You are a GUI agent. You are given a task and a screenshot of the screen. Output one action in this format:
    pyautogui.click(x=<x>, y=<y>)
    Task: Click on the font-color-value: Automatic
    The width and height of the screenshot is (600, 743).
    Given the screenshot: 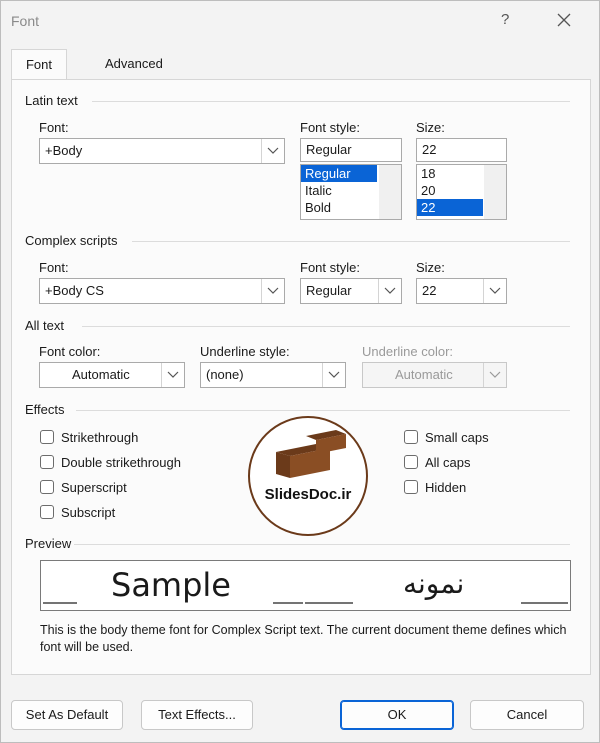 What is the action you would take?
    pyautogui.click(x=101, y=374)
    